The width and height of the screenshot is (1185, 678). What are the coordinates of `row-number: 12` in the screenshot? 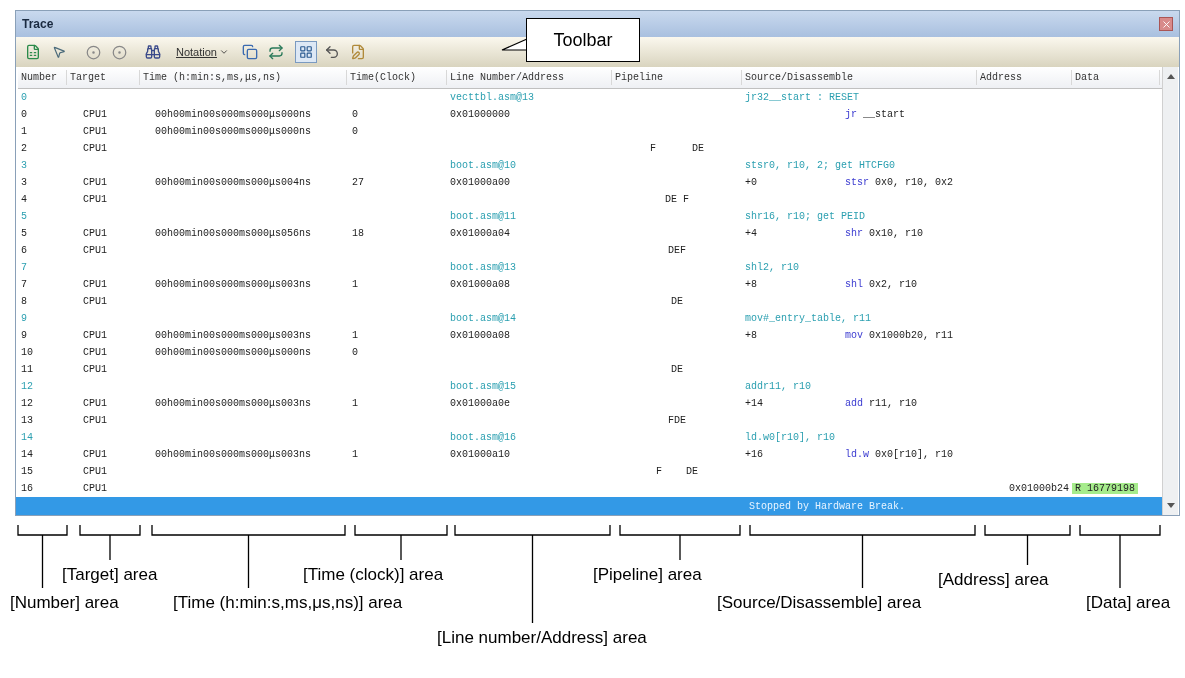 It's located at (27, 387).